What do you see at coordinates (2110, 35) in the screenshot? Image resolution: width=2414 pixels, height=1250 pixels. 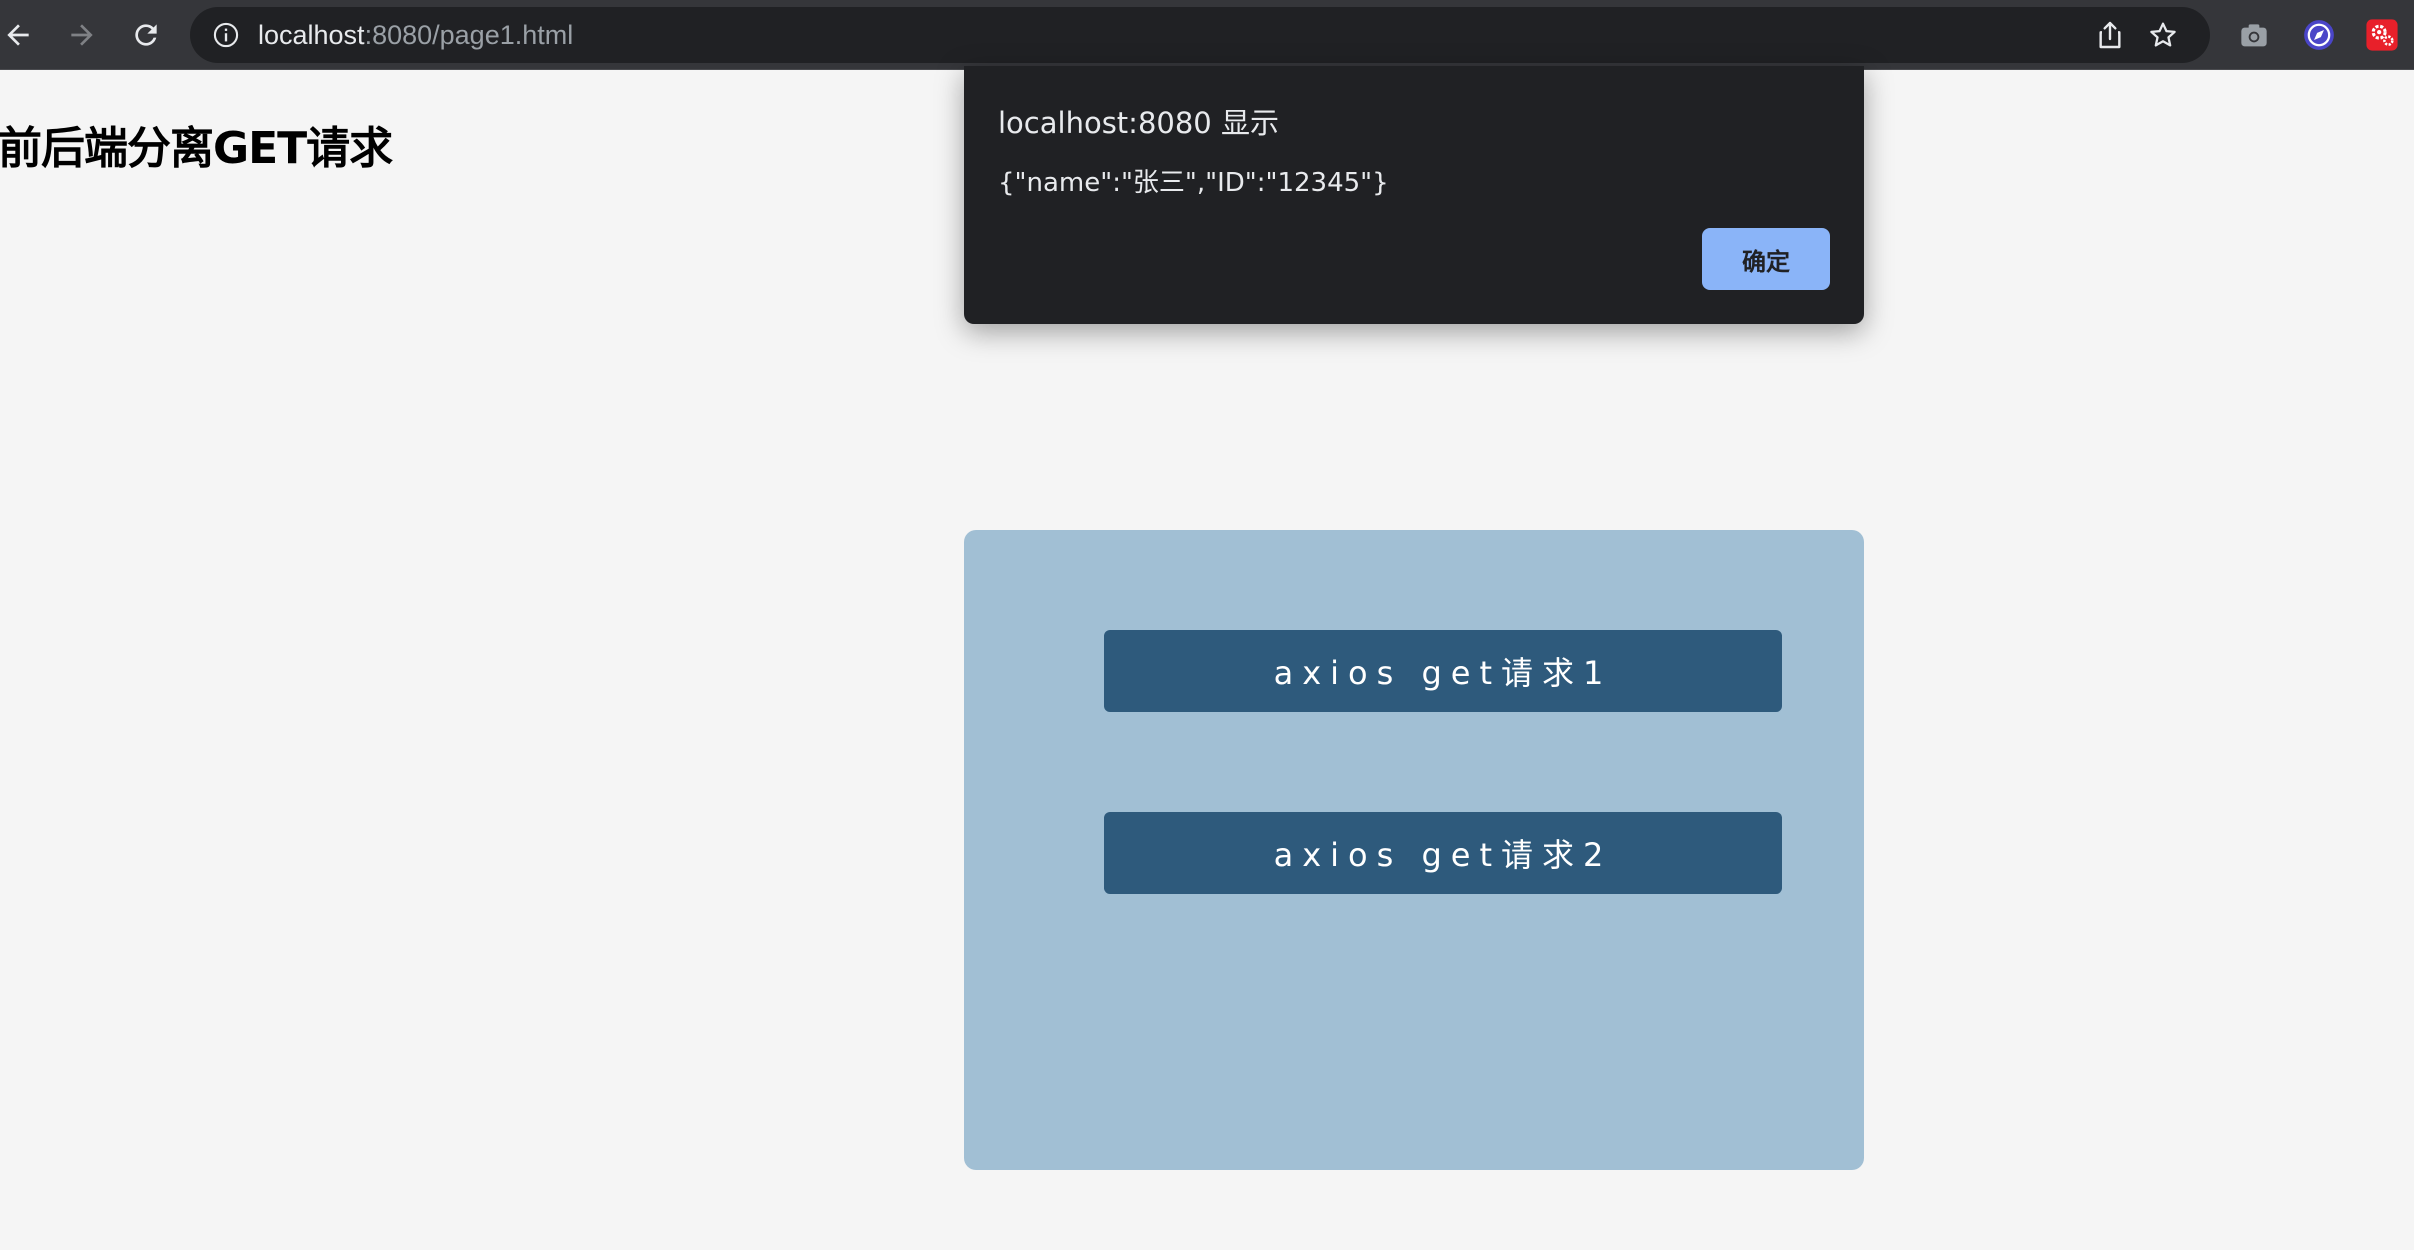 I see `share-icon` at bounding box center [2110, 35].